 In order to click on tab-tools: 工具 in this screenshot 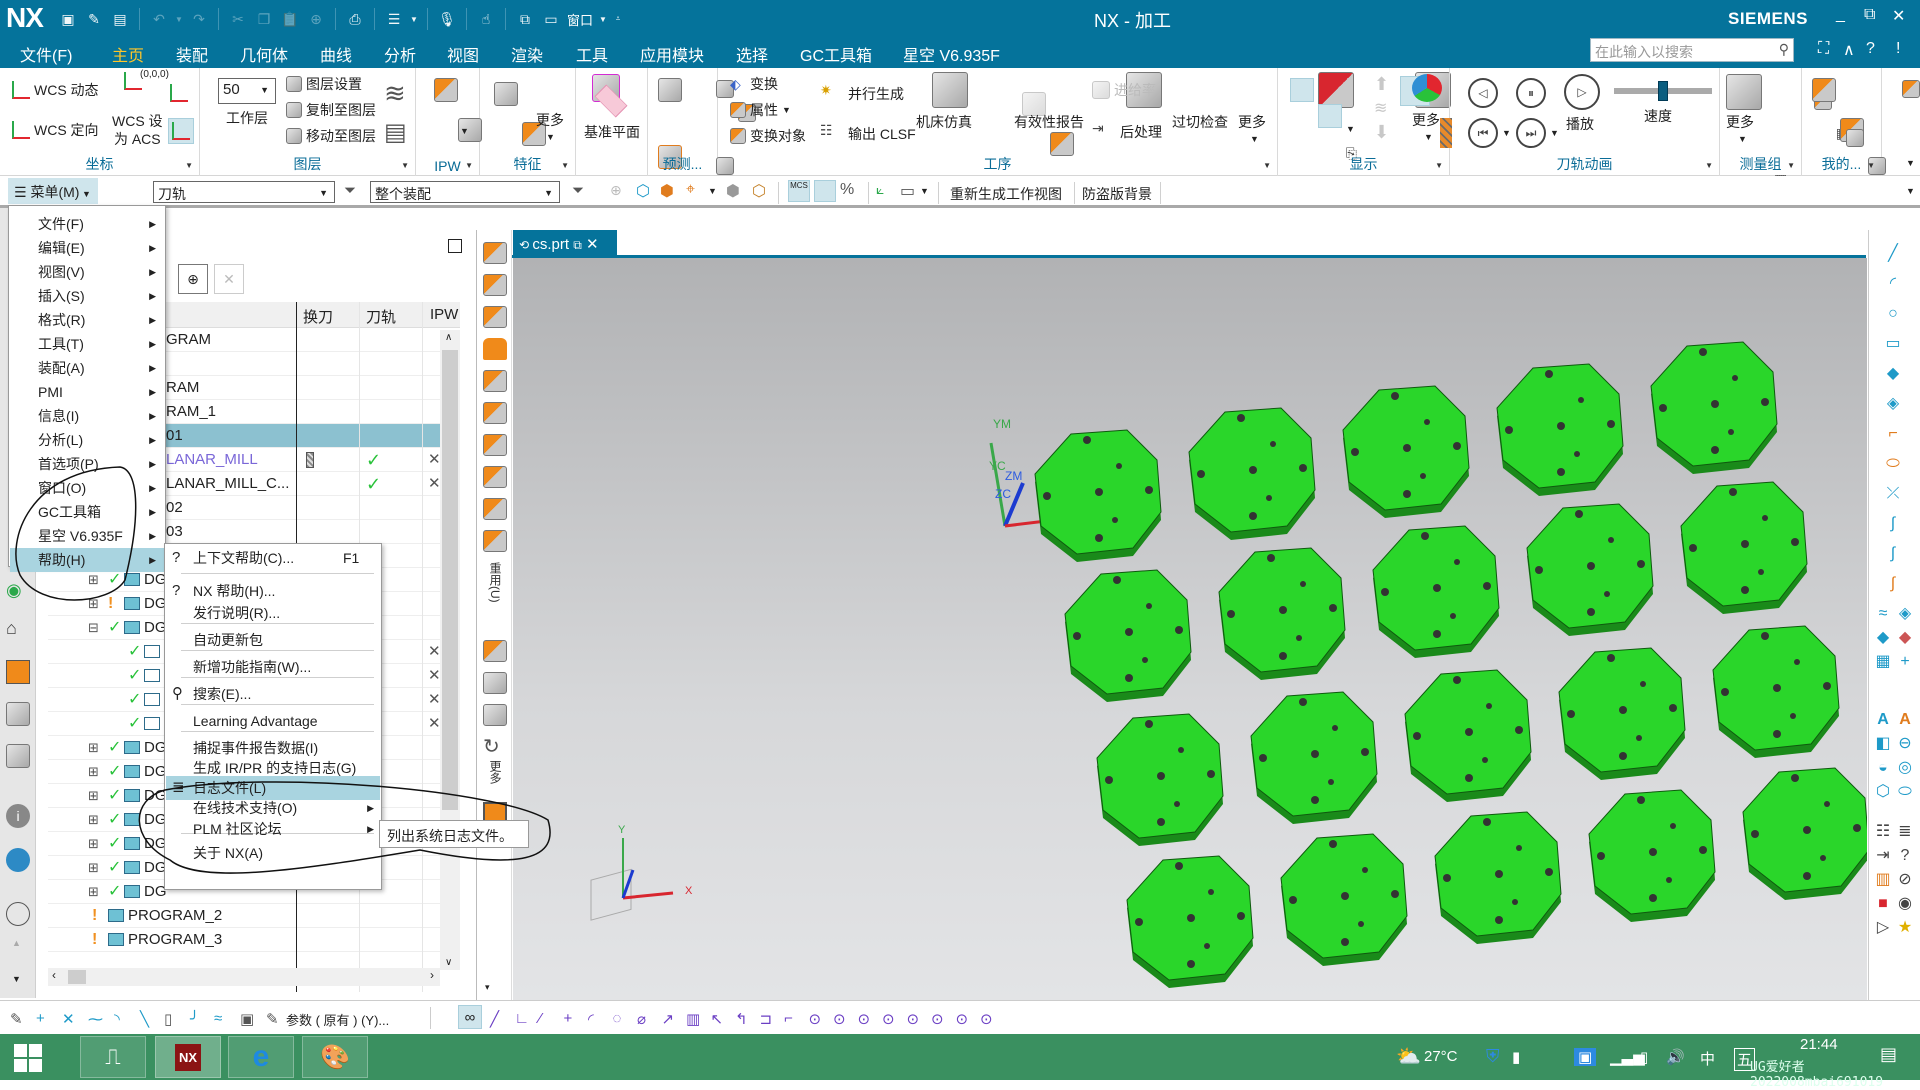, I will do `click(592, 54)`.